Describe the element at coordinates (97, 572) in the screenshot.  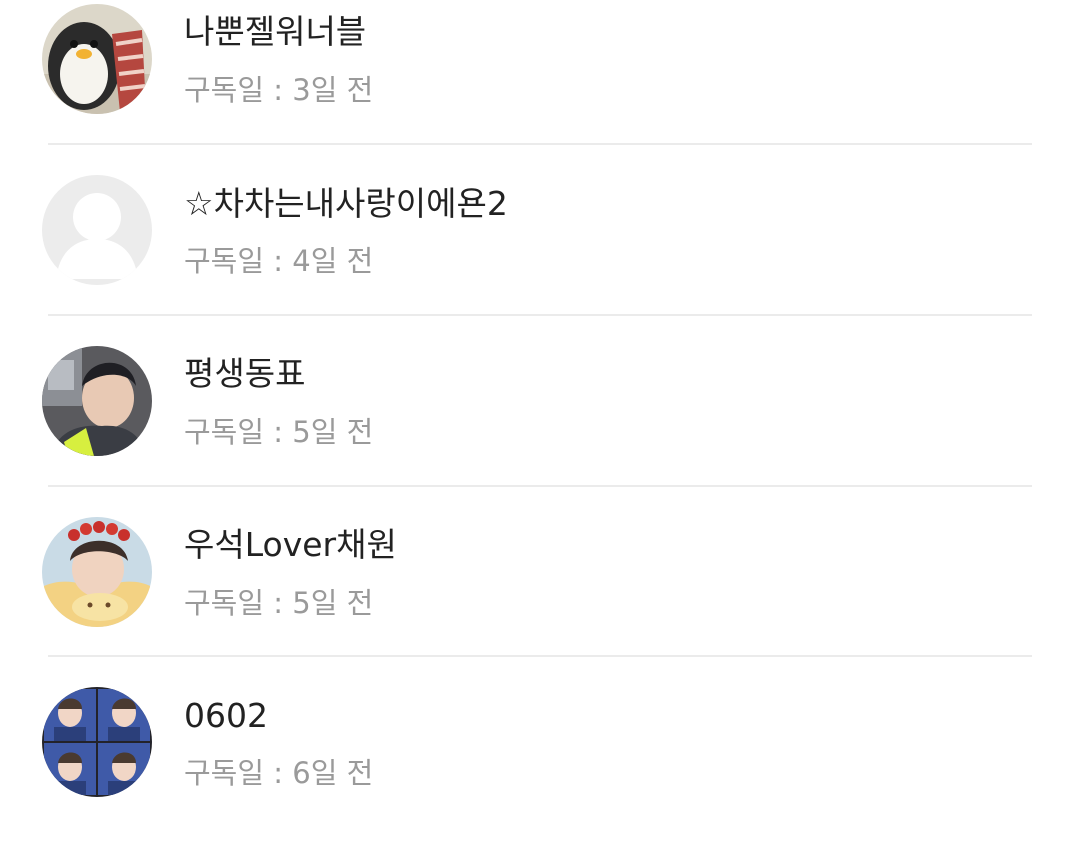
I see `person-flower-crown-avatar-icon` at that location.